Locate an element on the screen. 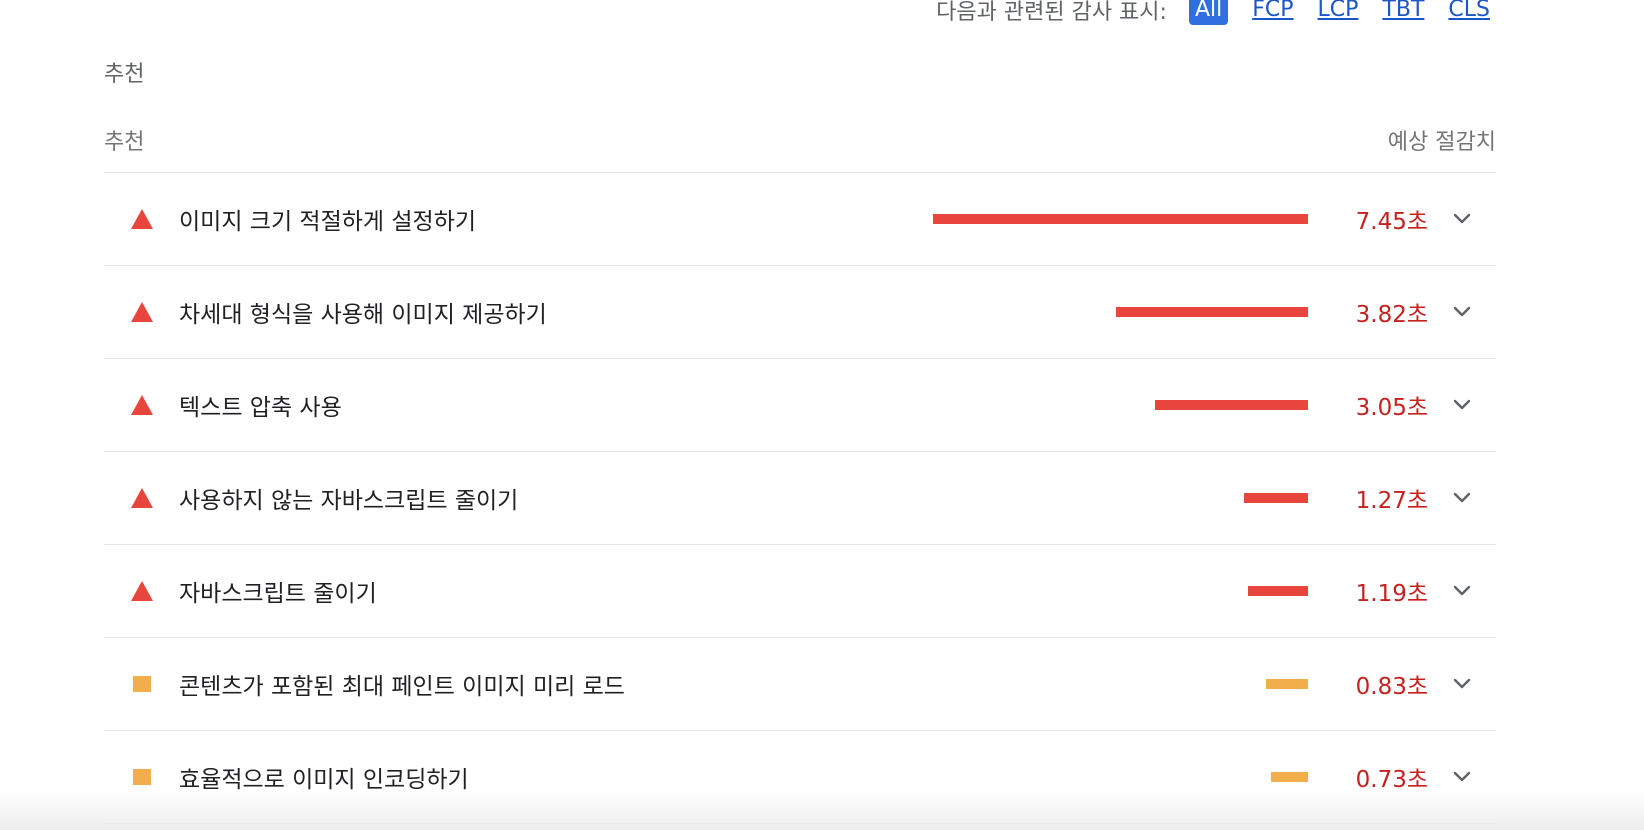  estimated-savings: 3.05초 is located at coordinates (1391, 408).